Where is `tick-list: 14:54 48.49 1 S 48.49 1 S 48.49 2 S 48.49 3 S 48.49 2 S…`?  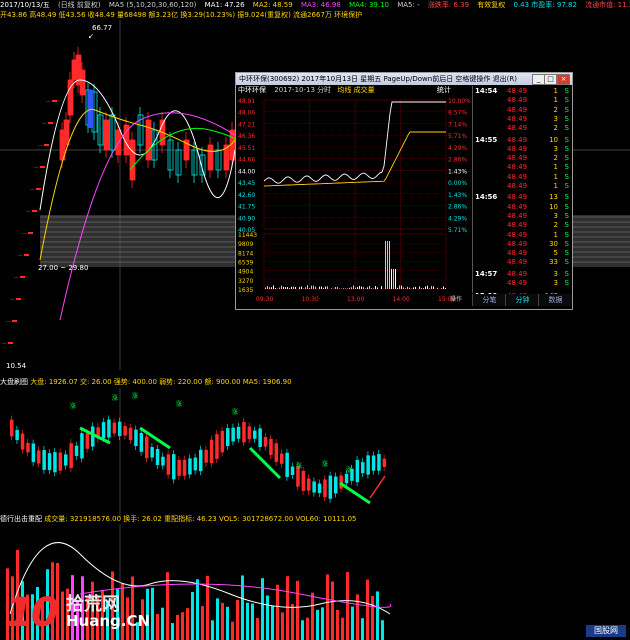 tick-list: 14:54 48.49 1 S 48.49 1 S 48.49 2 S 48.49 3 S 48.49 2 S… is located at coordinates (522, 193).